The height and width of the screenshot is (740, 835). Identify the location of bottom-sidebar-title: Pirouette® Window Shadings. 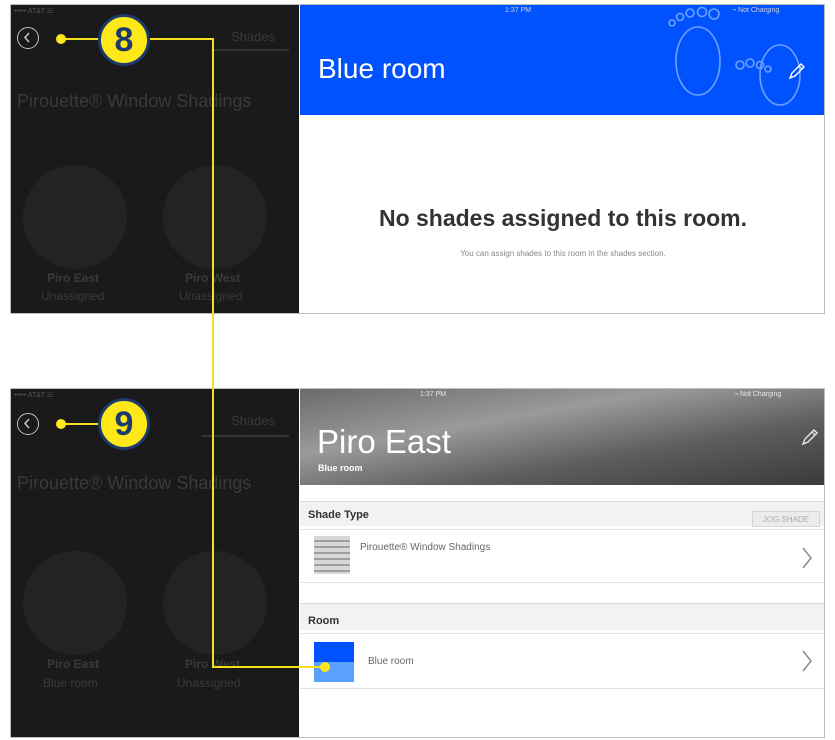
(134, 483).